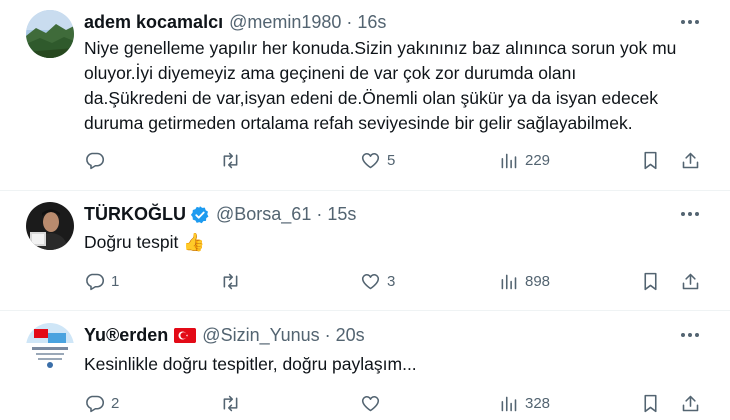 The image size is (730, 420). What do you see at coordinates (126, 335) in the screenshot?
I see `display-name: Yu®erden` at bounding box center [126, 335].